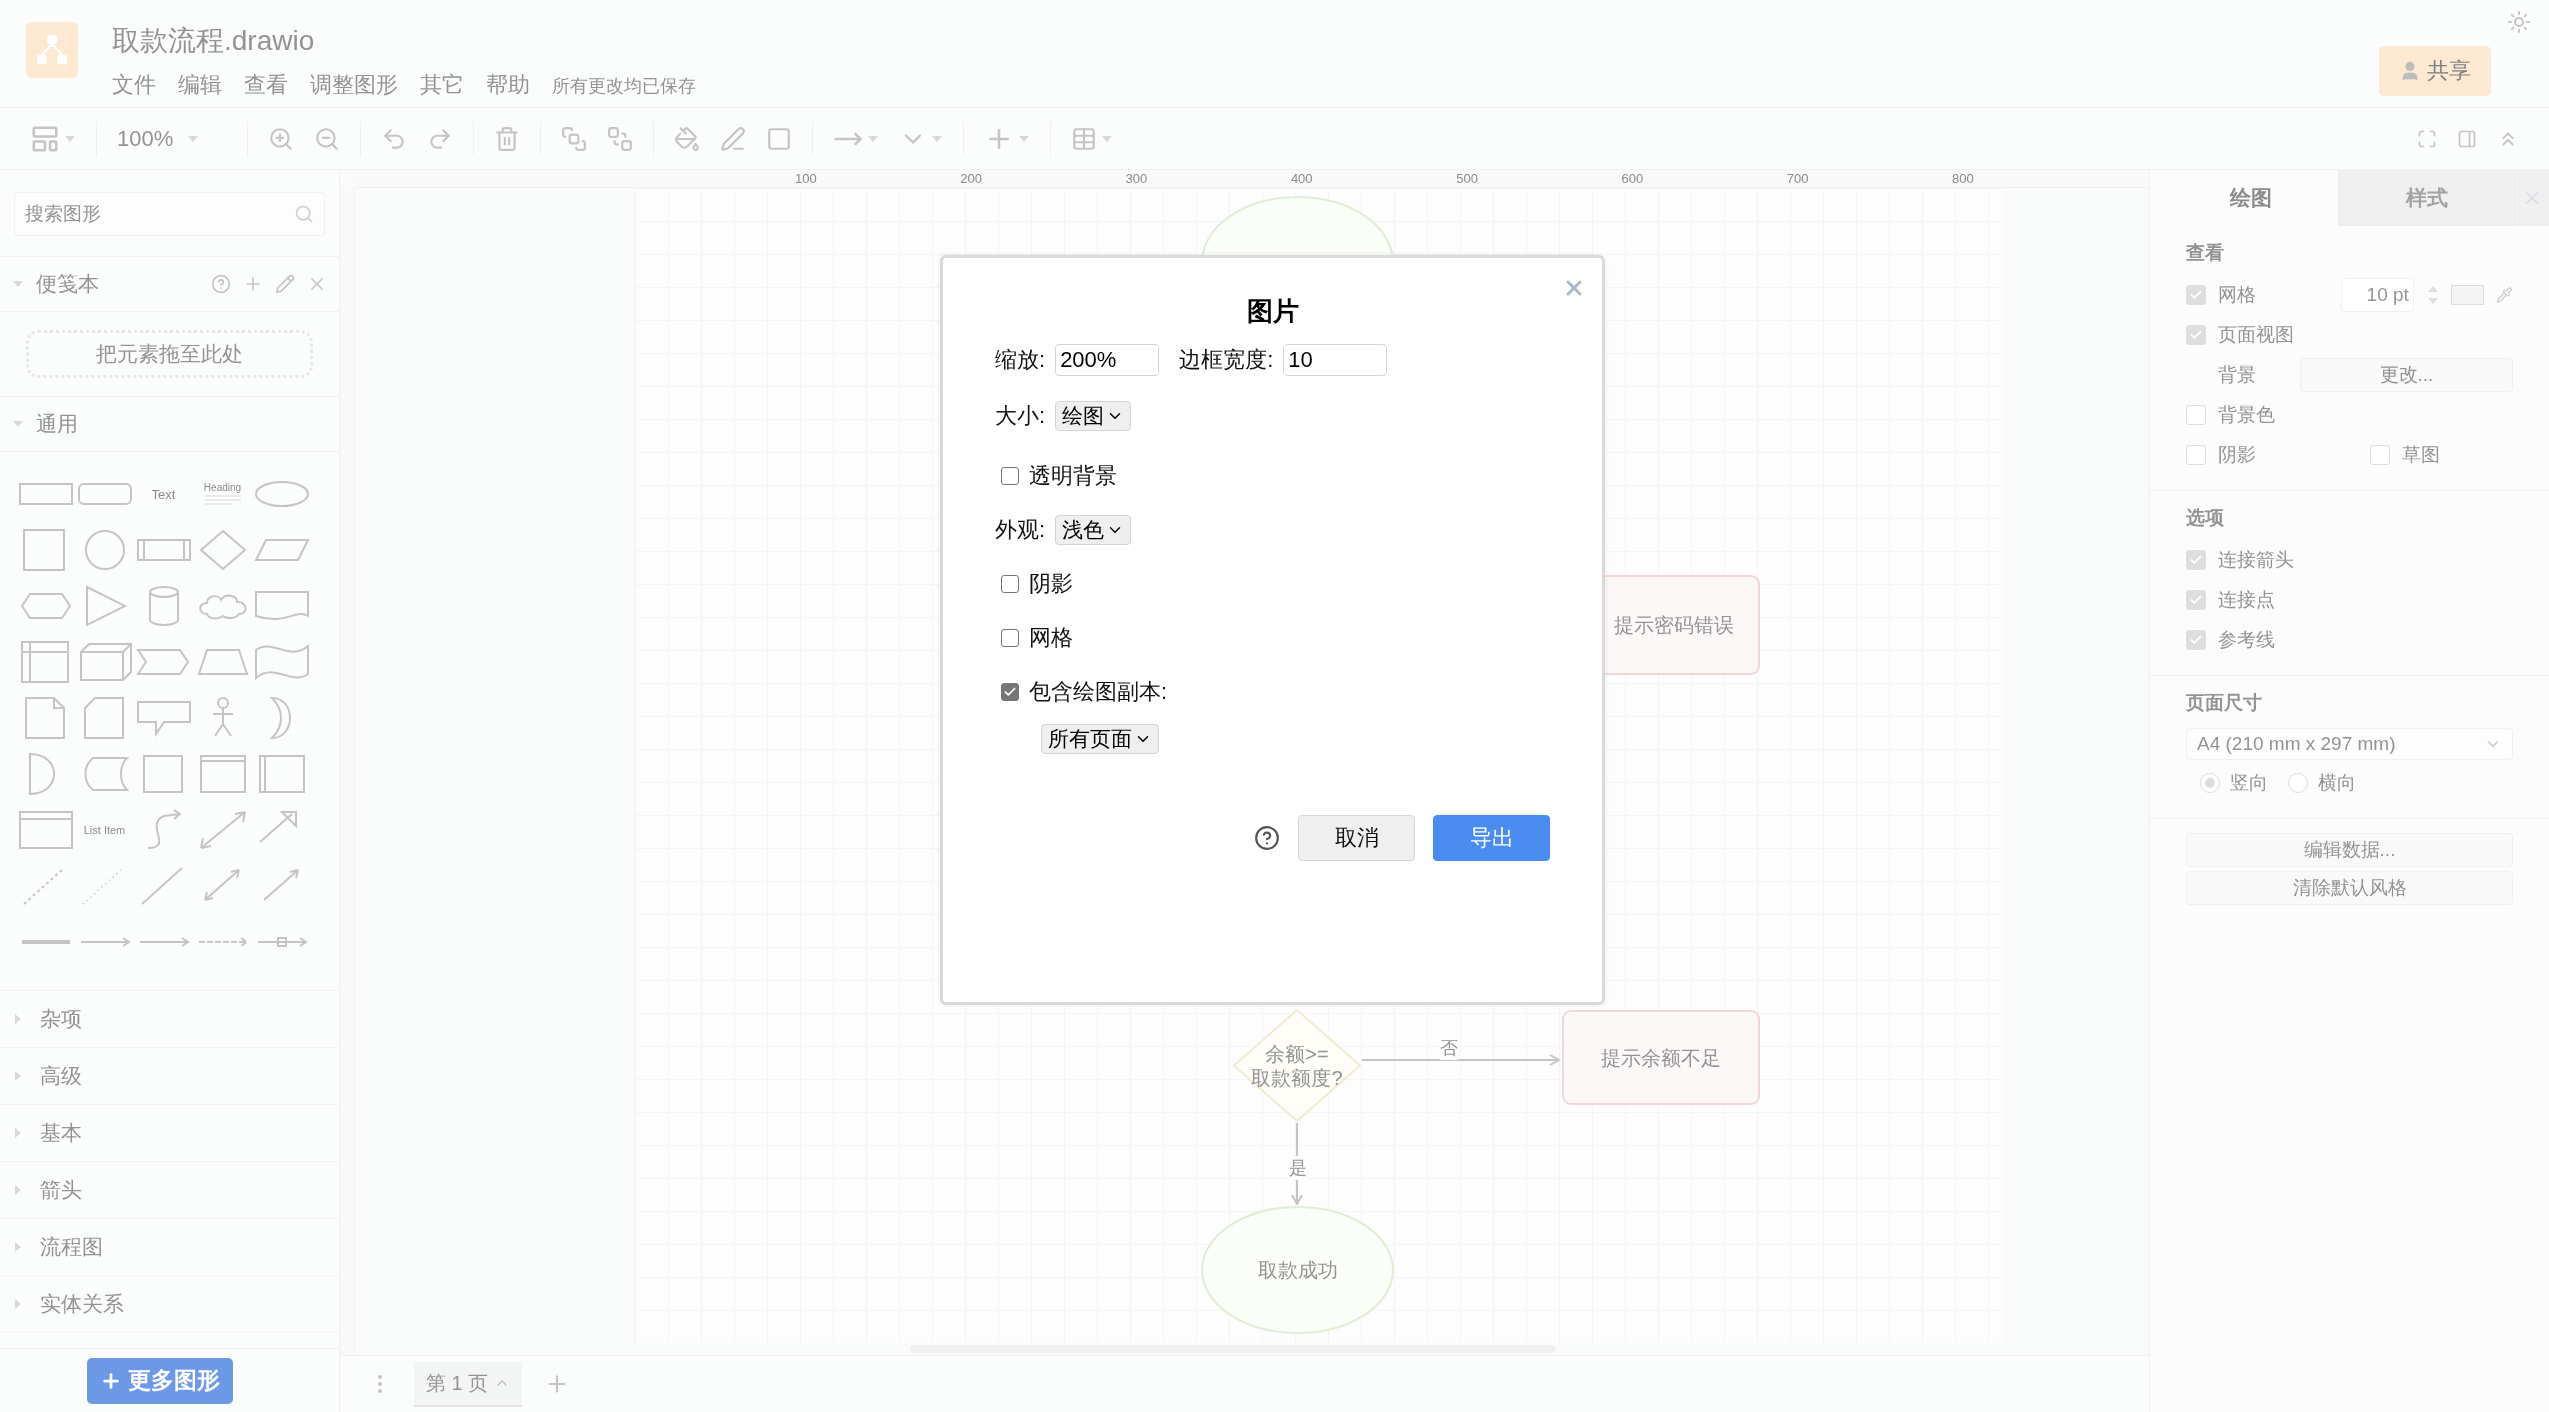 Image resolution: width=2549 pixels, height=1412 pixels. I want to click on section-title: 通用, so click(181, 424).